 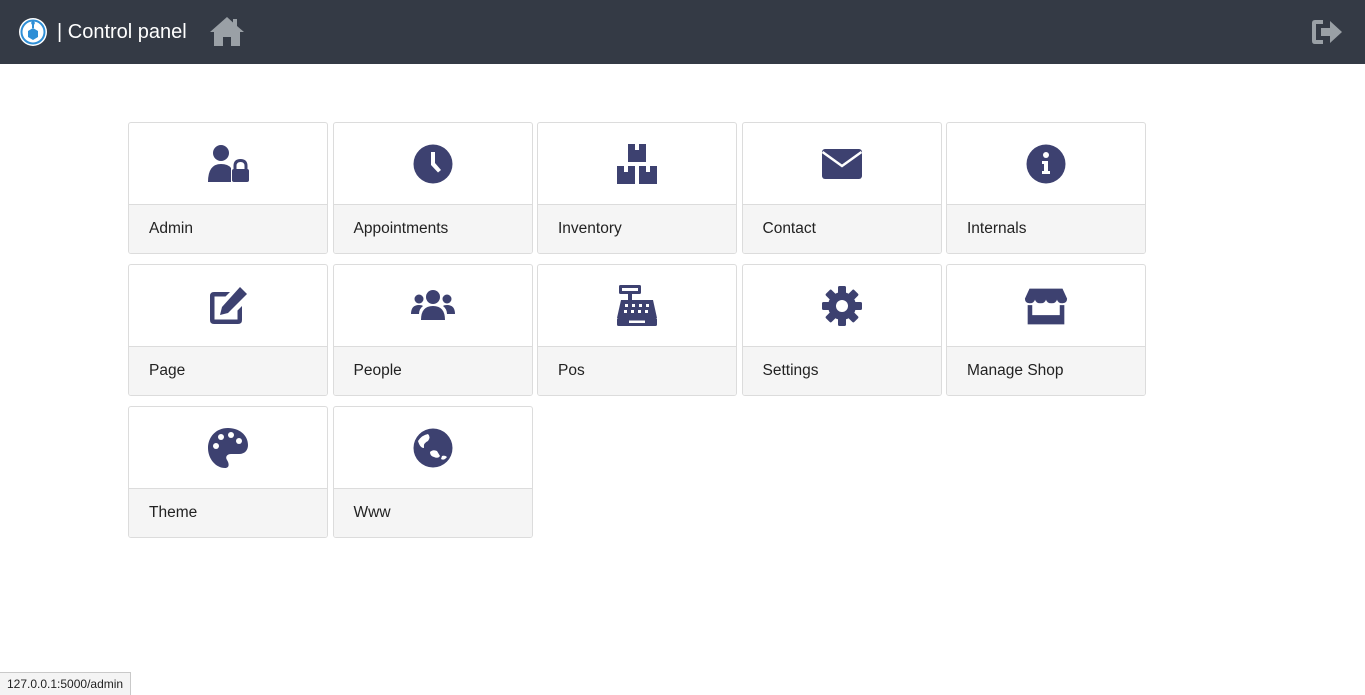 What do you see at coordinates (228, 163) in the screenshot?
I see `user-lock-icon` at bounding box center [228, 163].